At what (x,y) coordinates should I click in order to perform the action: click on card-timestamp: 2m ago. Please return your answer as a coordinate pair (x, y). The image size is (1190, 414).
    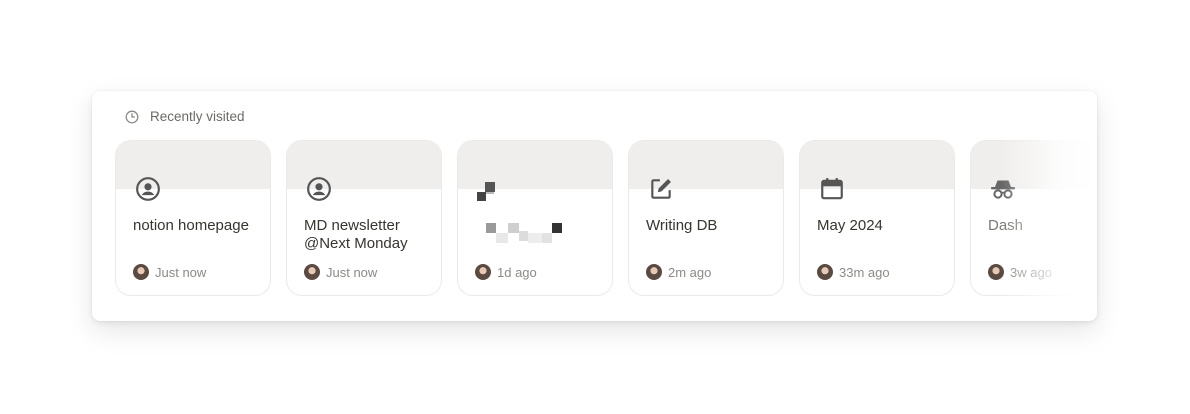
    Looking at the image, I should click on (690, 272).